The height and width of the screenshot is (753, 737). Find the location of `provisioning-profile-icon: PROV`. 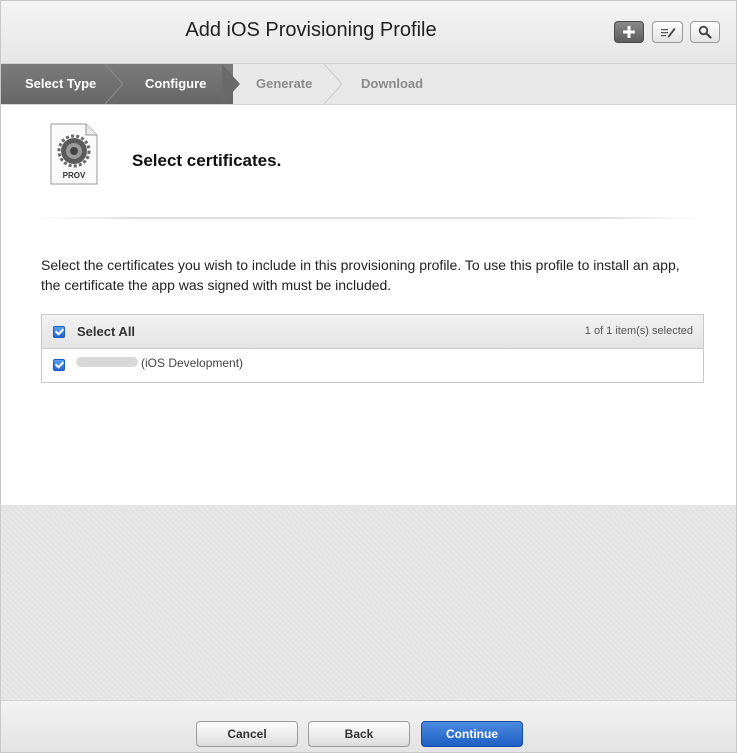

provisioning-profile-icon: PROV is located at coordinates (74, 154).